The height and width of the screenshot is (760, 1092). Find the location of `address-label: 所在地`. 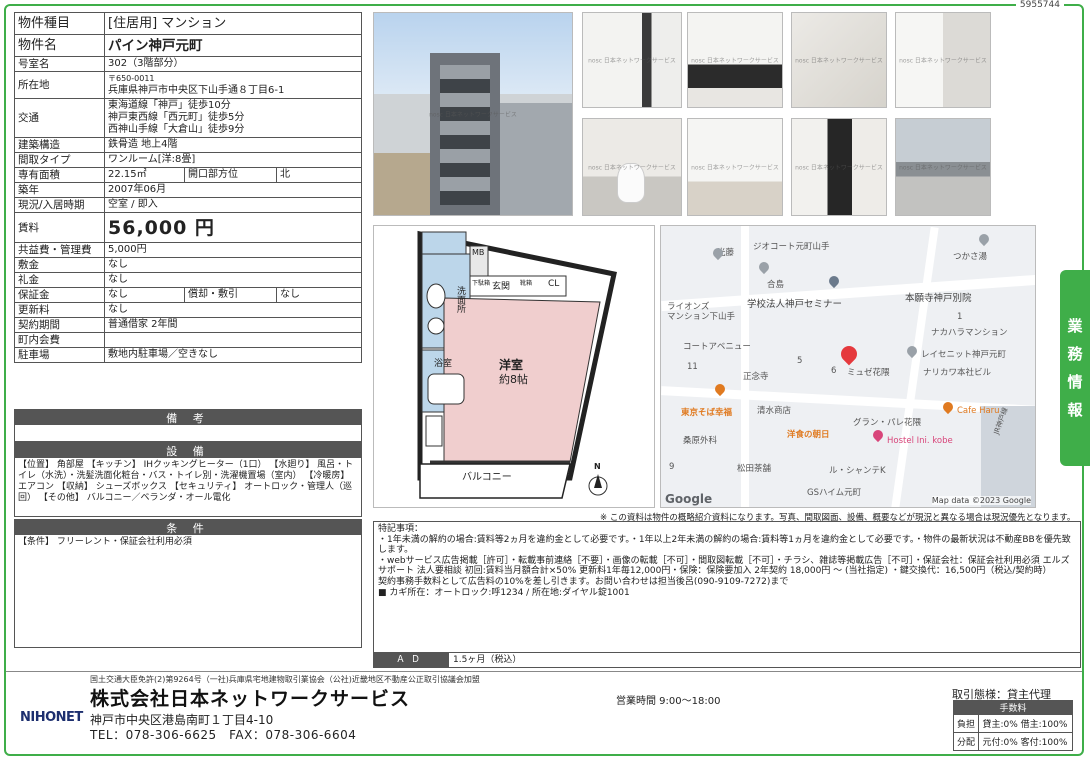

address-label: 所在地 is located at coordinates (59, 85).